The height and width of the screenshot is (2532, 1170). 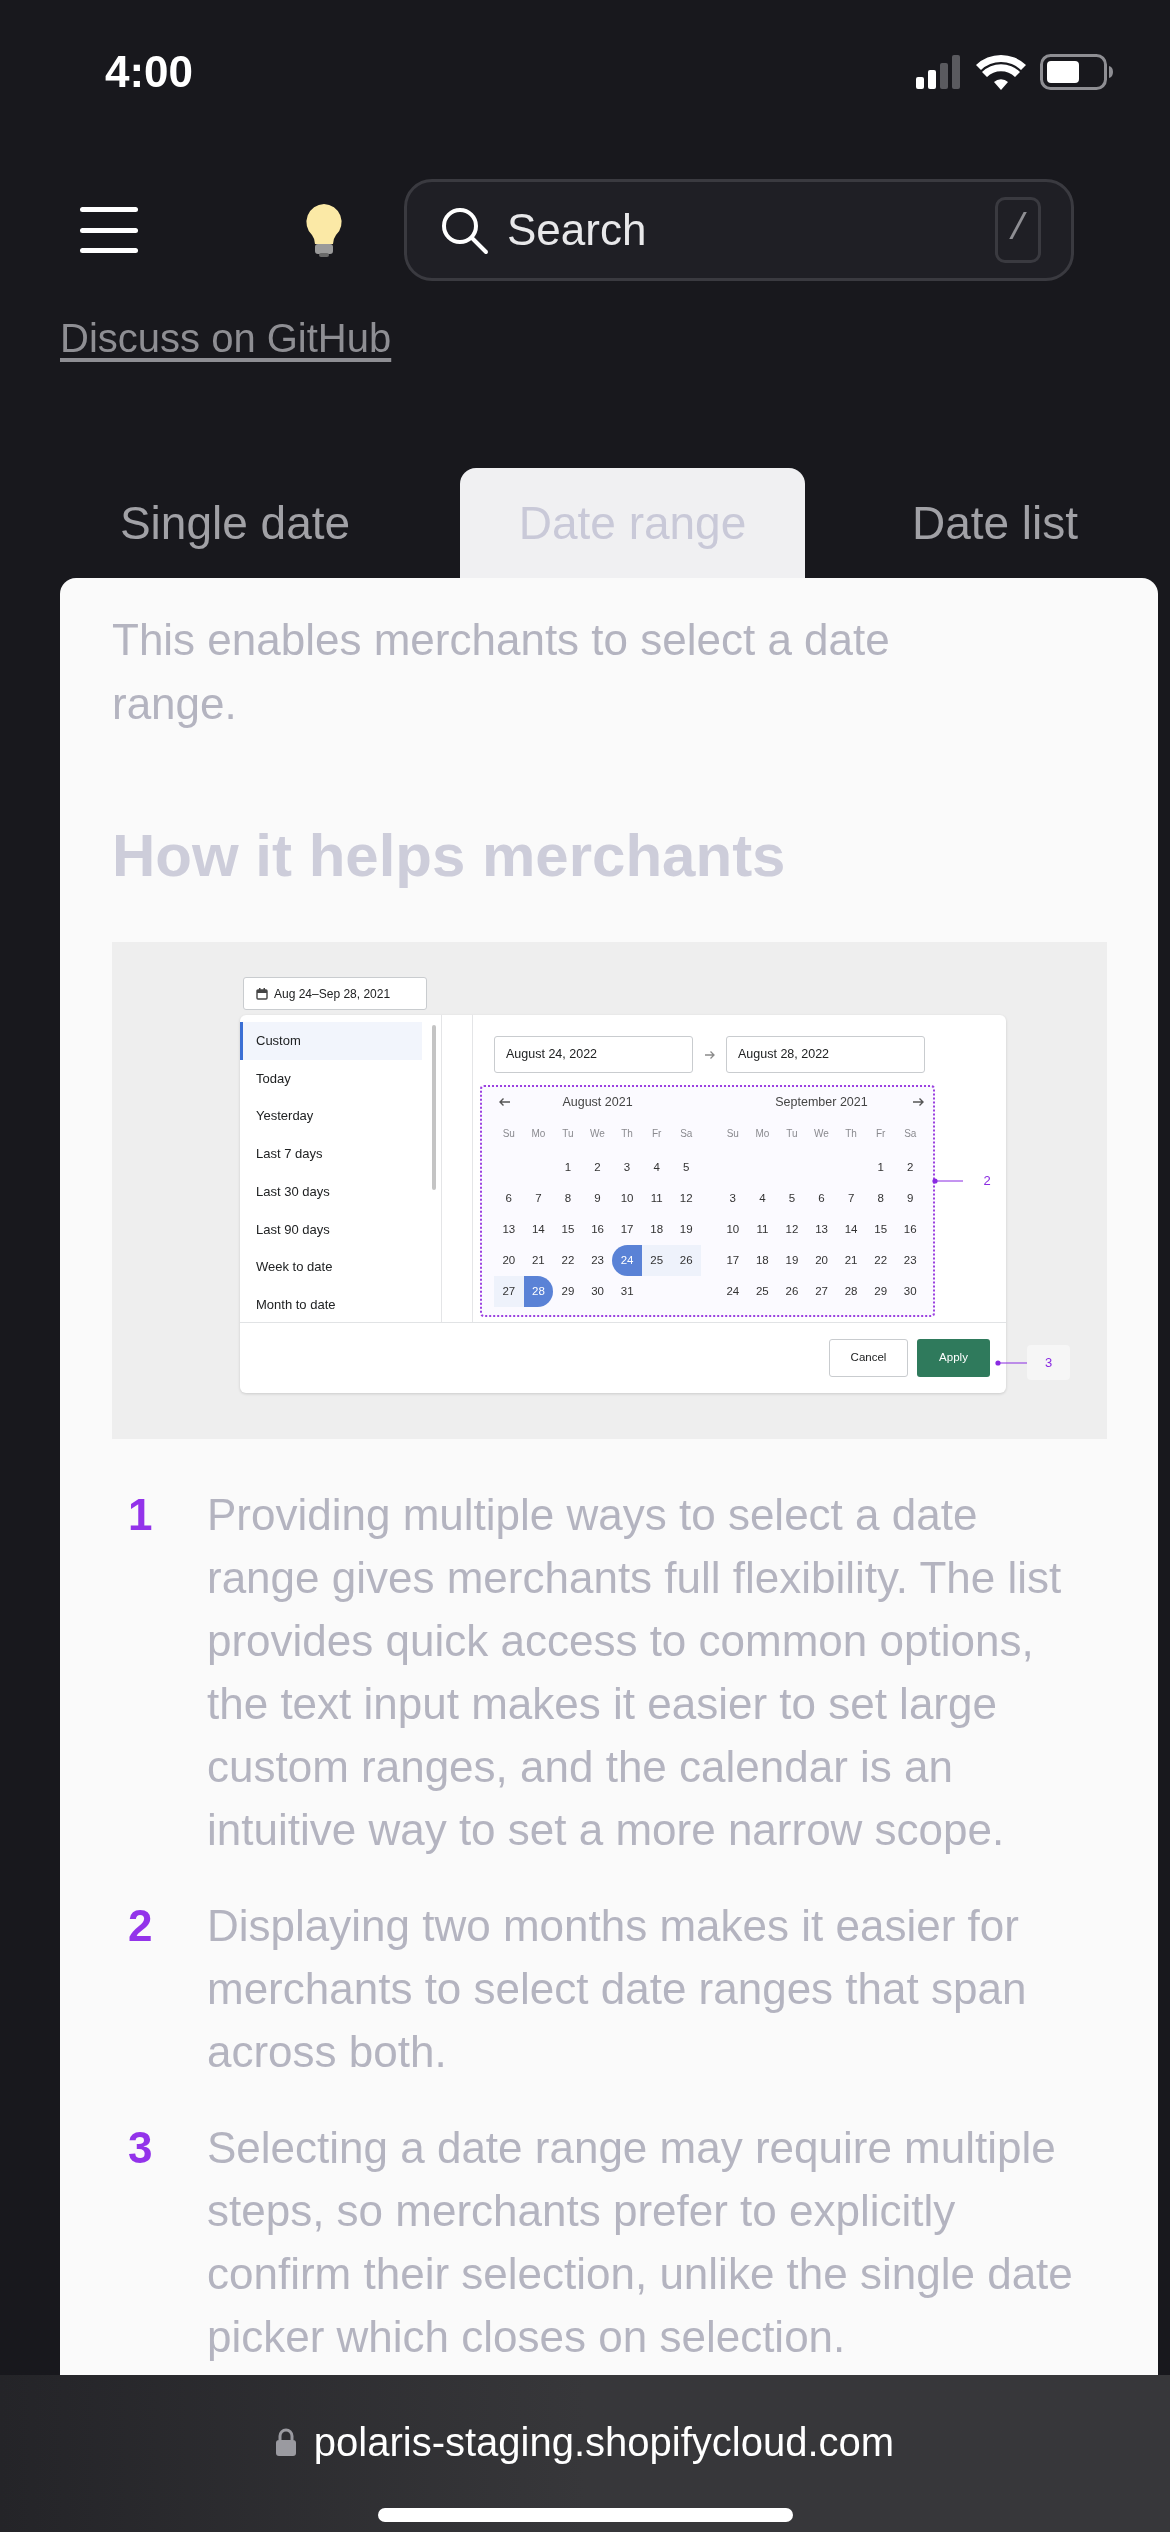 I want to click on end-date-field: August 28, 2022, so click(x=825, y=1054).